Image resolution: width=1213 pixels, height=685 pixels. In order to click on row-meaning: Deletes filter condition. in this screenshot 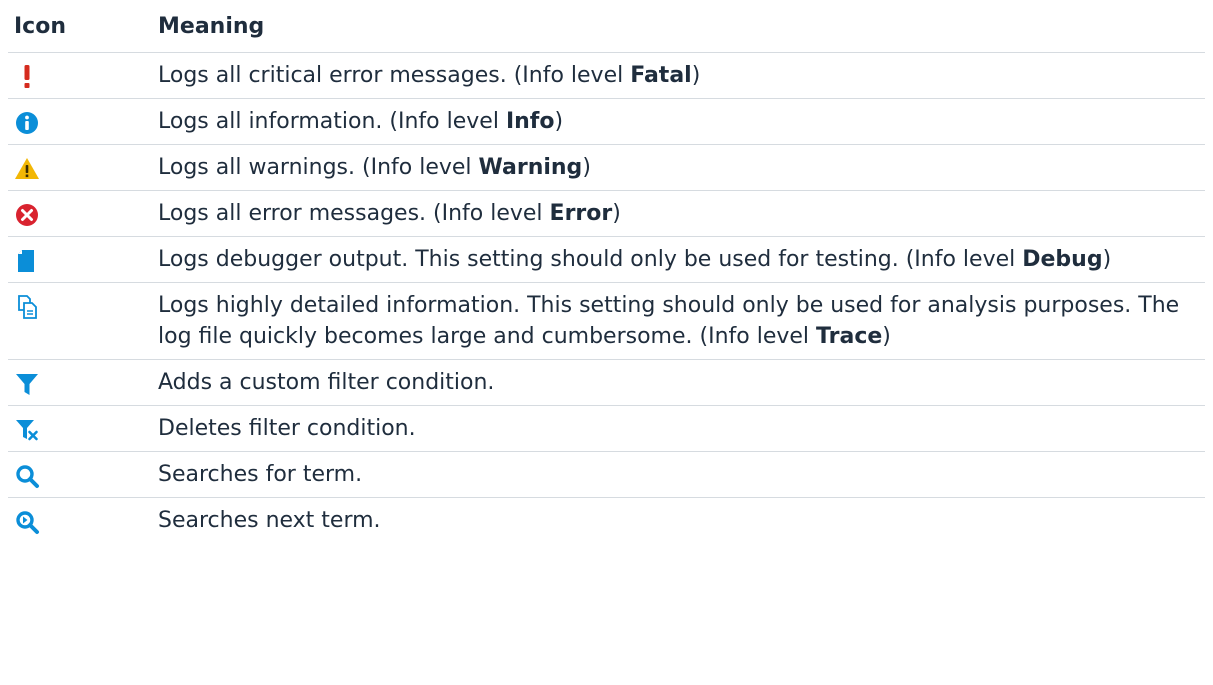, I will do `click(678, 428)`.